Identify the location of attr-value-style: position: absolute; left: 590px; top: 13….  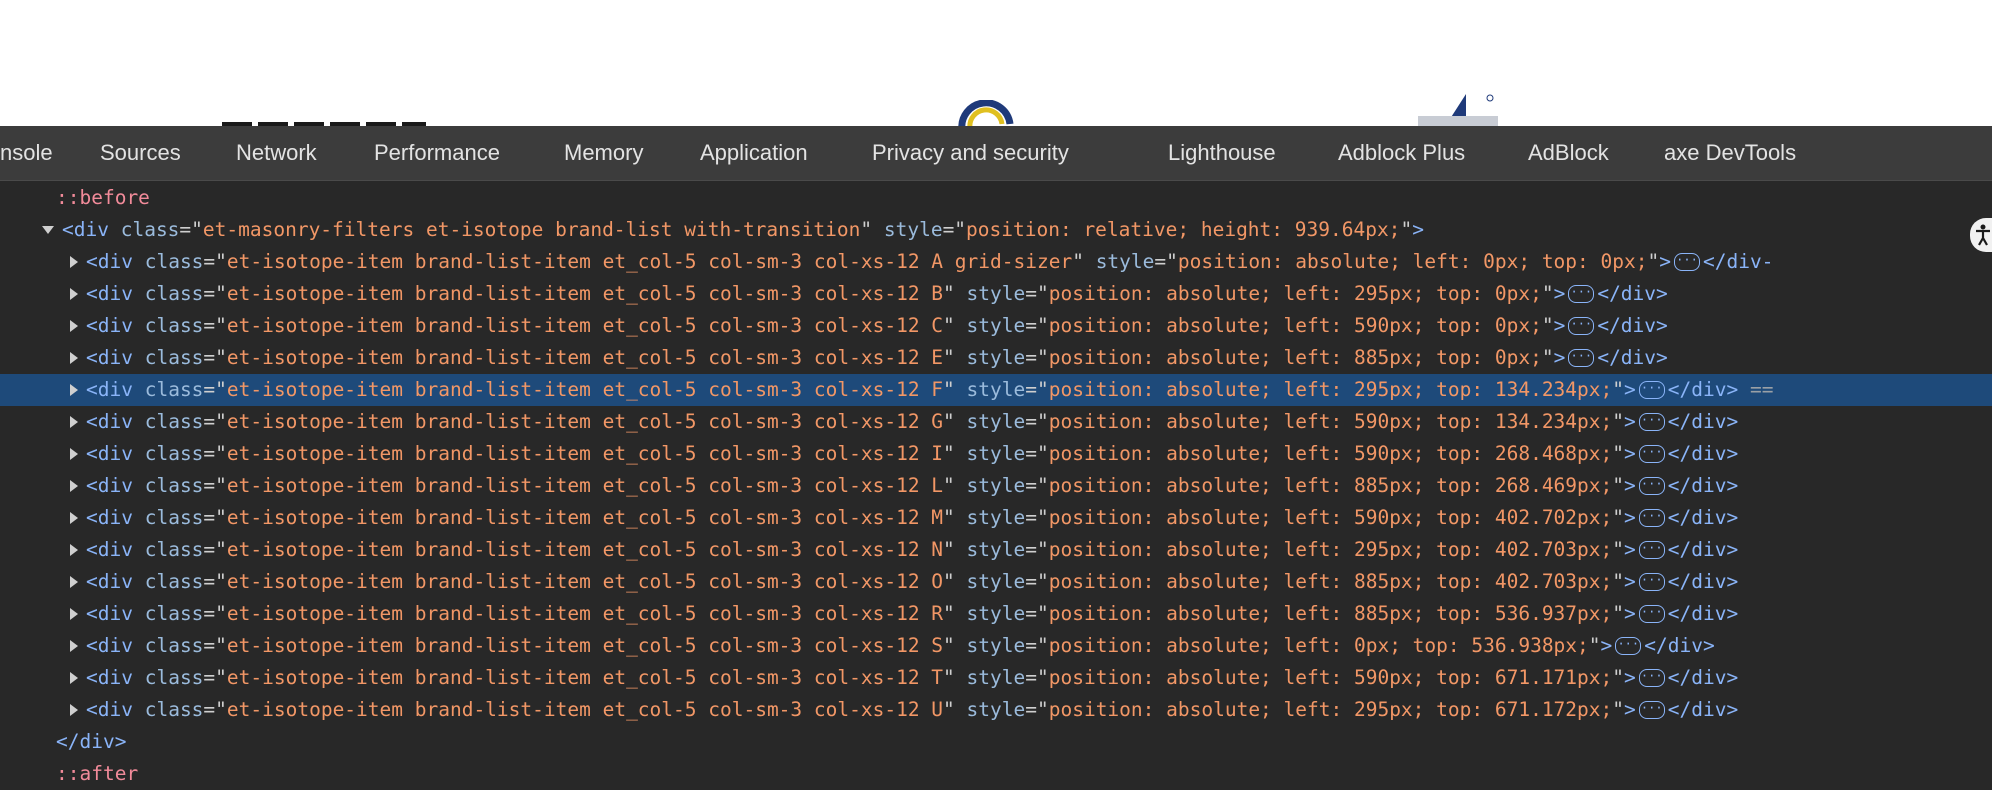
(1330, 421).